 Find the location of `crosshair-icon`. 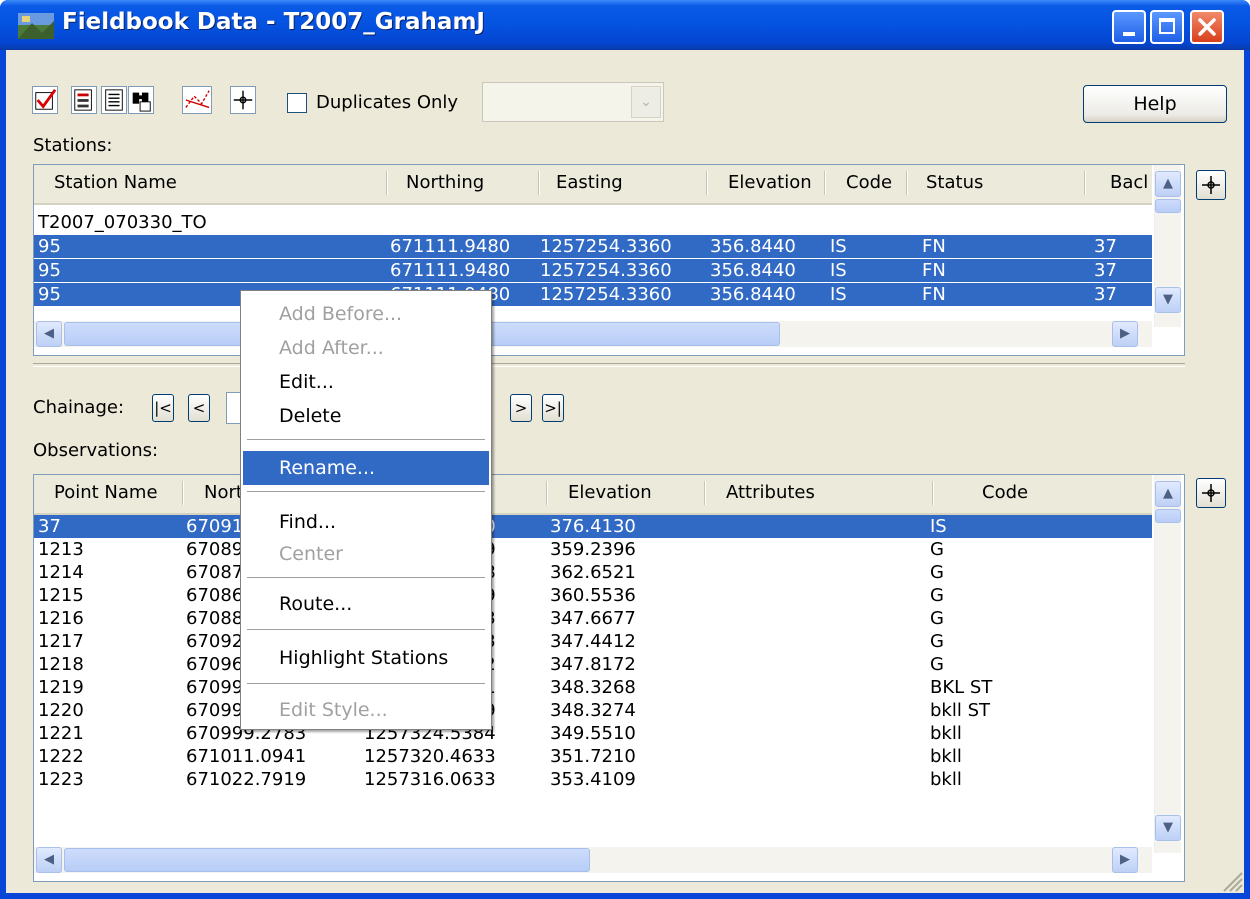

crosshair-icon is located at coordinates (243, 100).